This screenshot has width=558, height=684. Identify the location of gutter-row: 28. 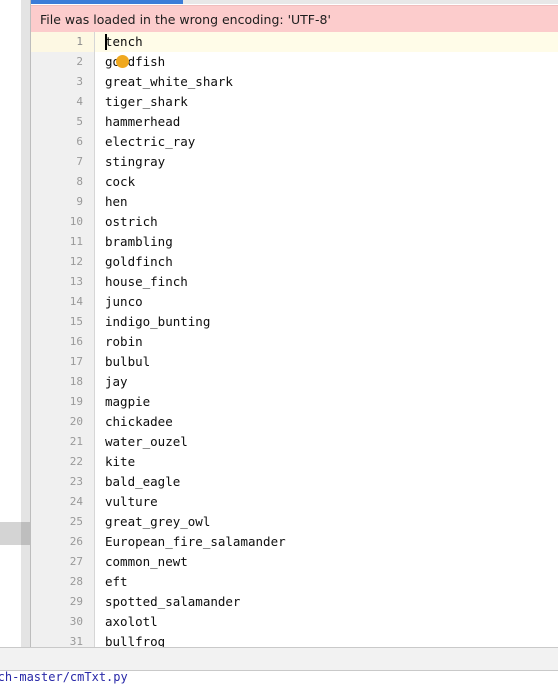
(62, 582).